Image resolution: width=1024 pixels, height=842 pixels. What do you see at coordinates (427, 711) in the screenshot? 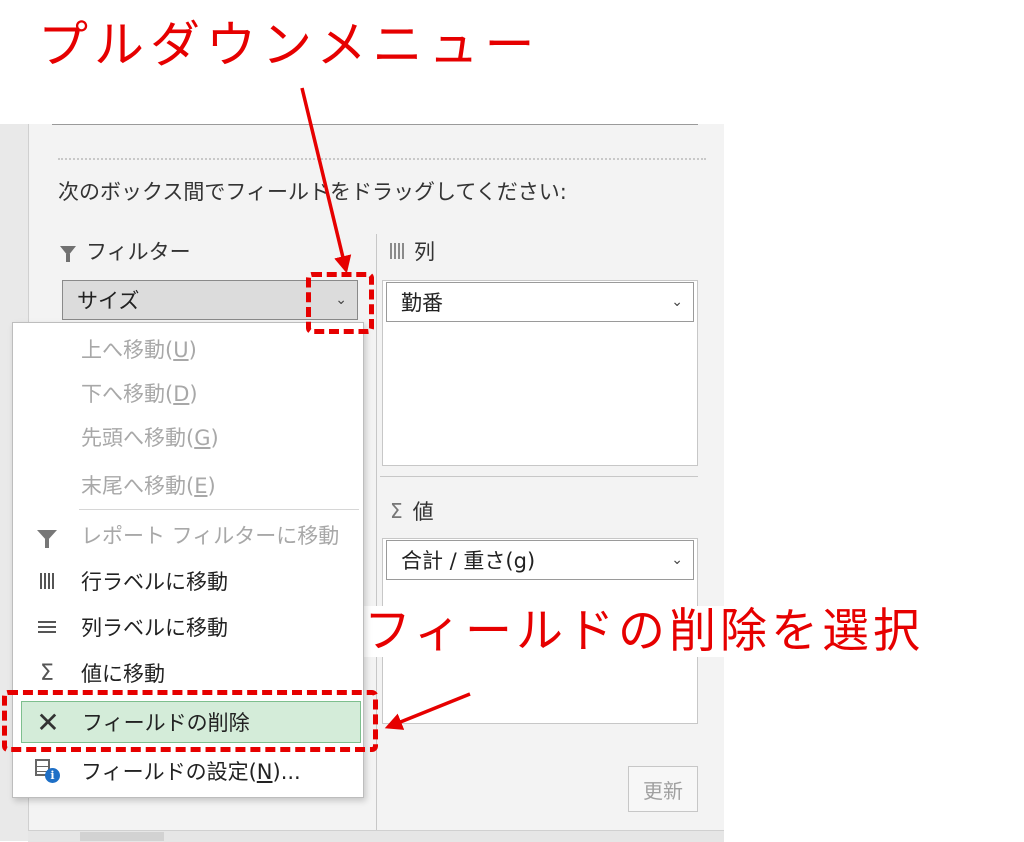
I see `arrow-to-remove-field` at bounding box center [427, 711].